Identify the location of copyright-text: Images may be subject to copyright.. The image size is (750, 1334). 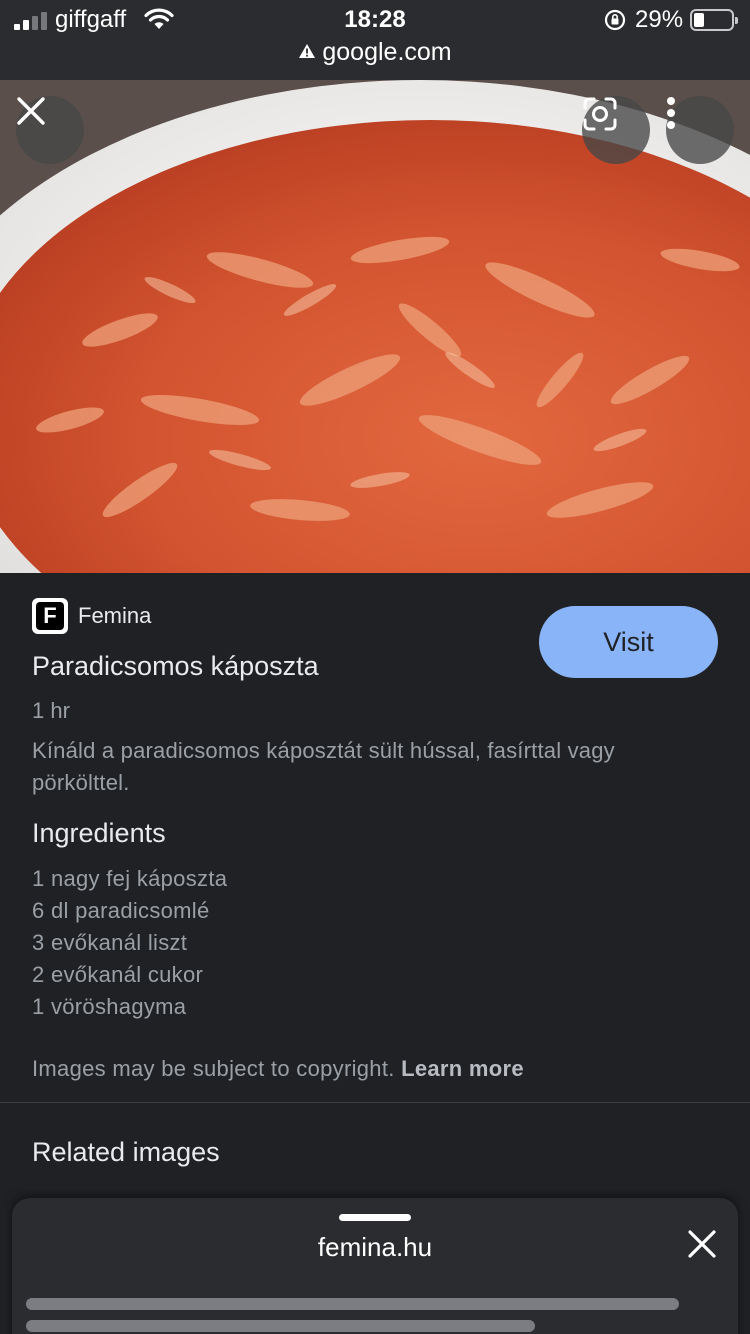
(213, 1068).